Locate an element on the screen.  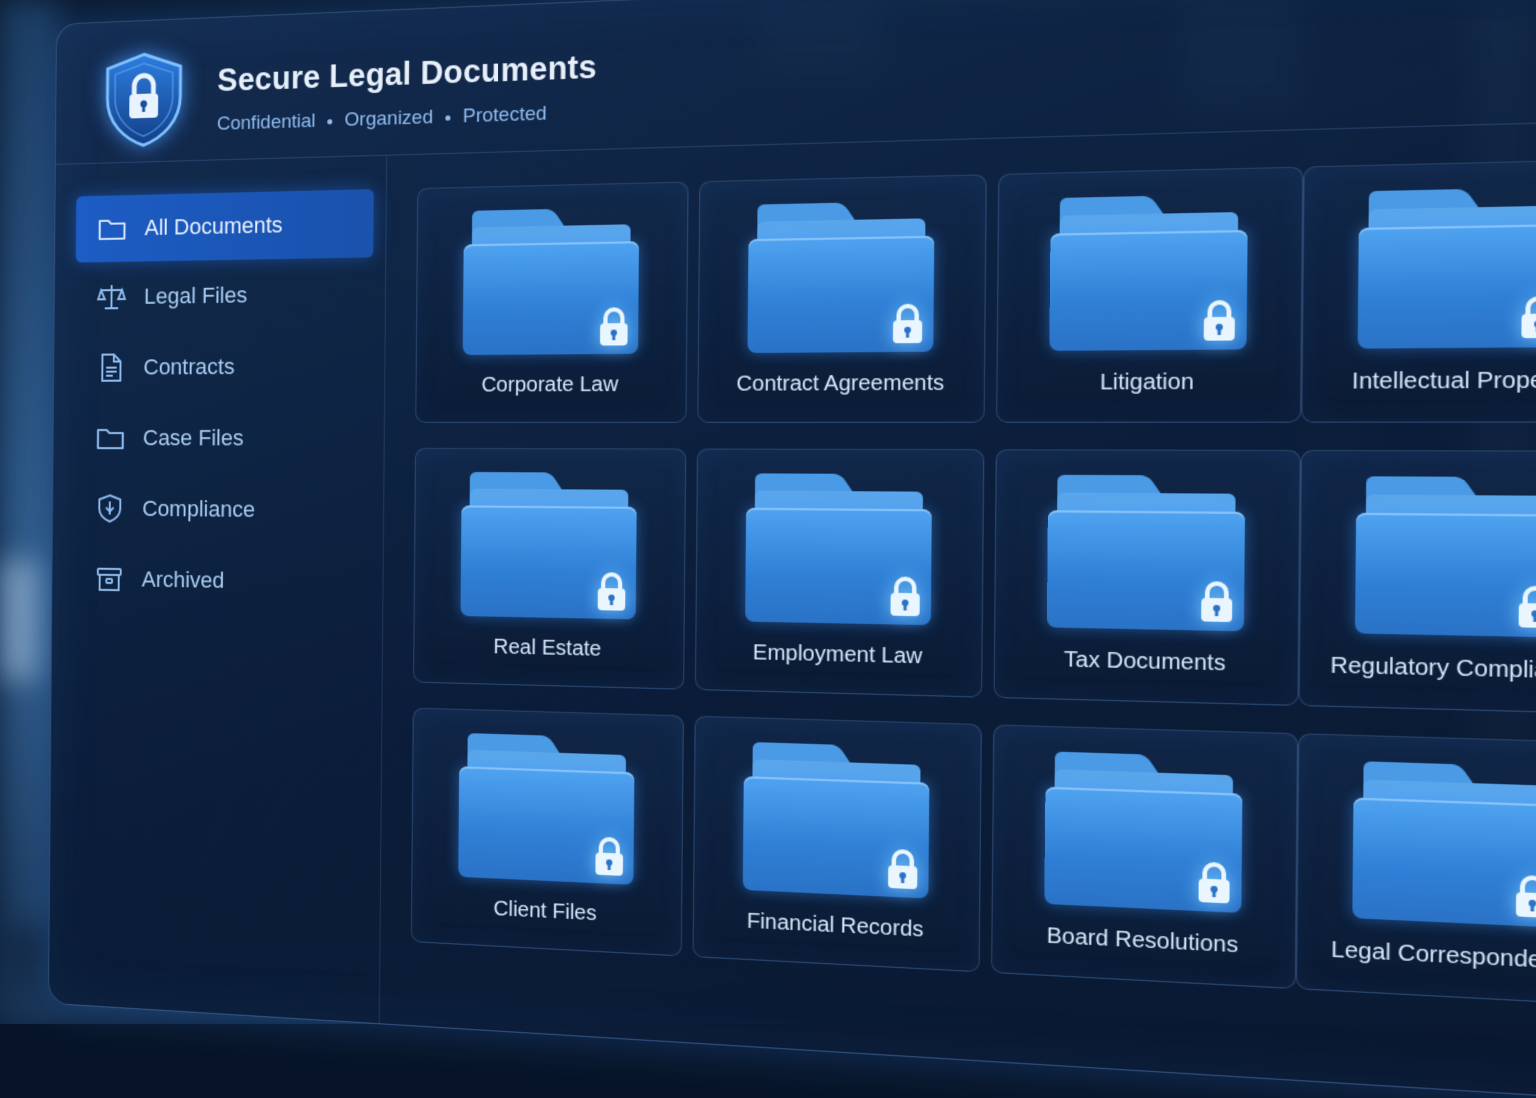
sidebar-item-legal-files: Legal Files is located at coordinates (224, 294).